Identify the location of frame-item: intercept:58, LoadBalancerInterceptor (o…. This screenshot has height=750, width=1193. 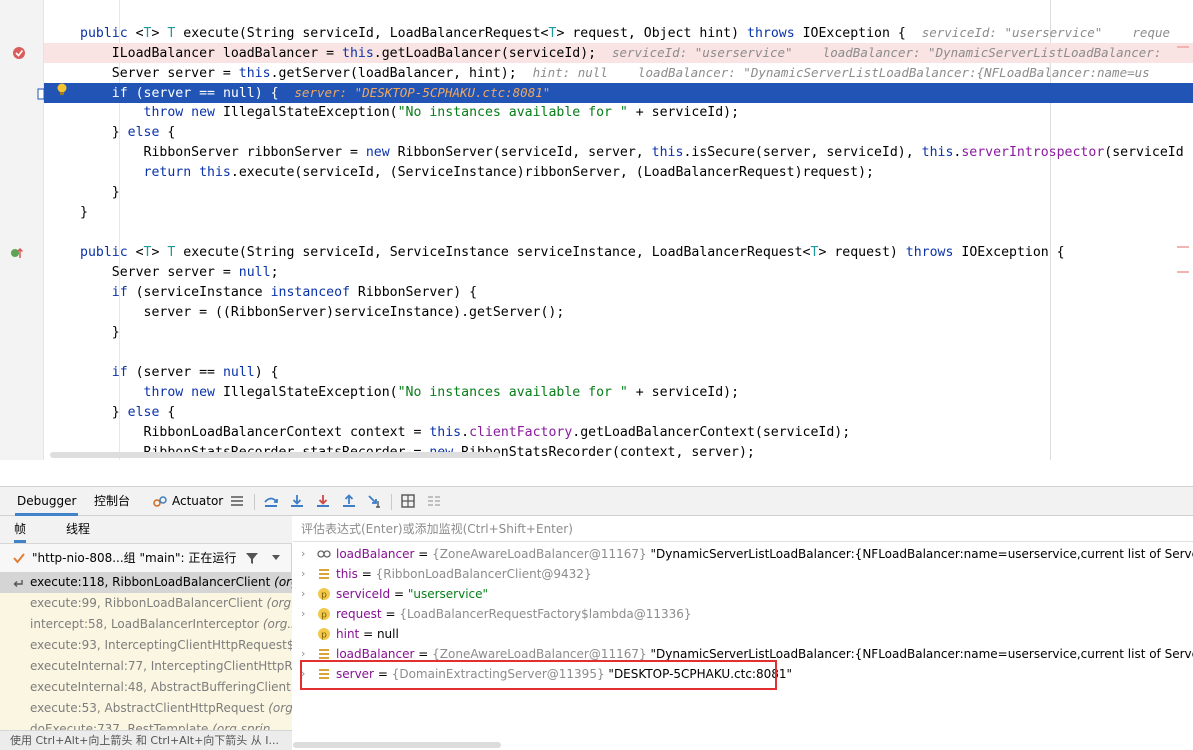
(146, 624).